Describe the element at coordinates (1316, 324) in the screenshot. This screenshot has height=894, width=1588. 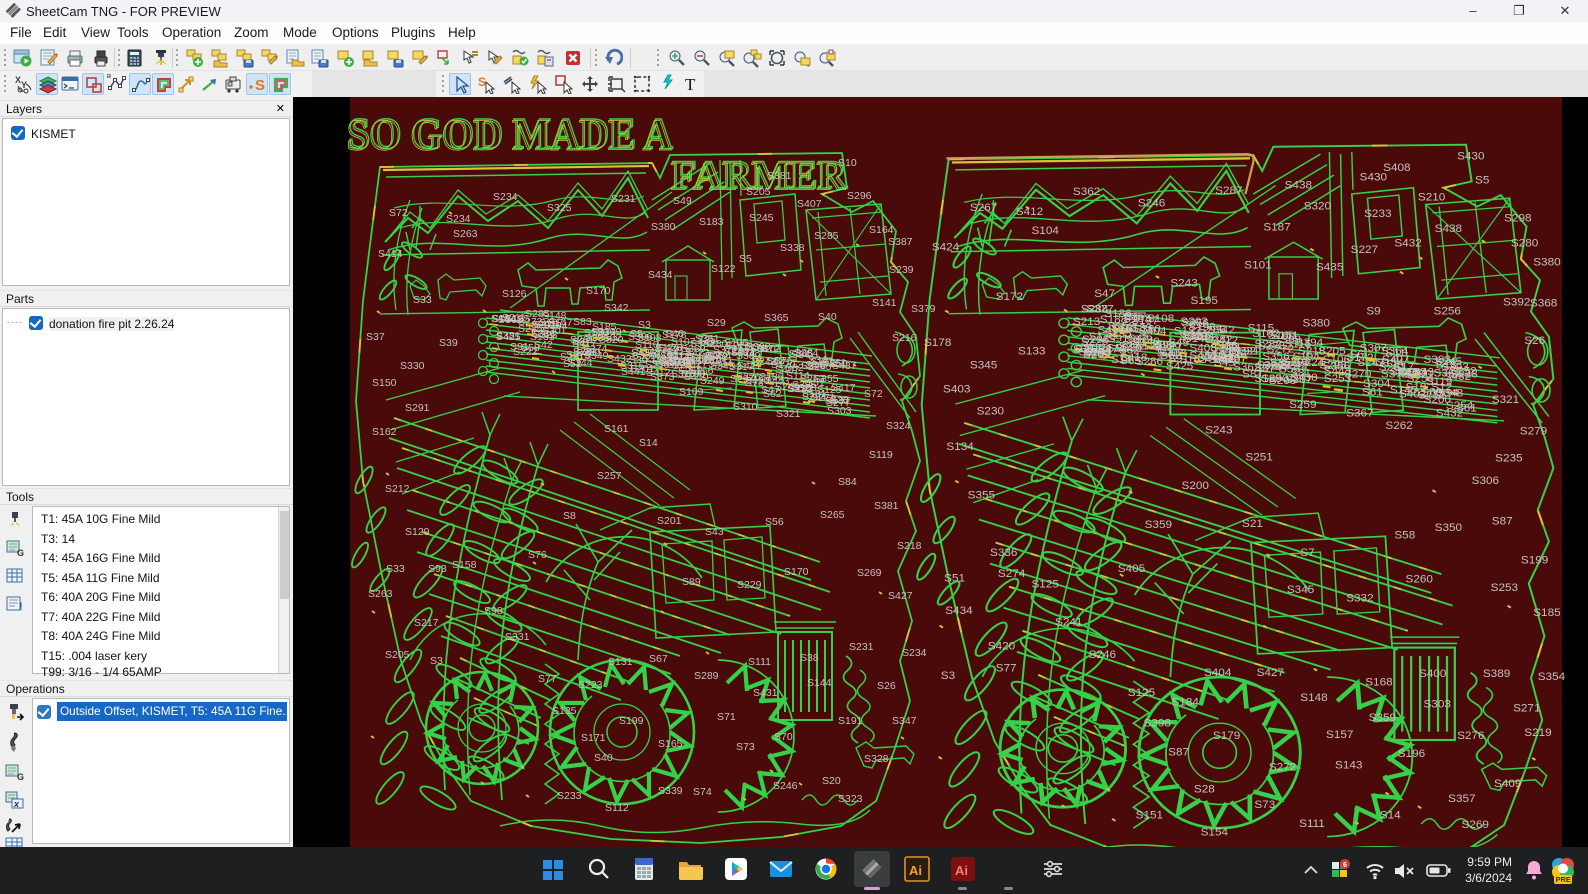
I see `svg-text: S380` at that location.